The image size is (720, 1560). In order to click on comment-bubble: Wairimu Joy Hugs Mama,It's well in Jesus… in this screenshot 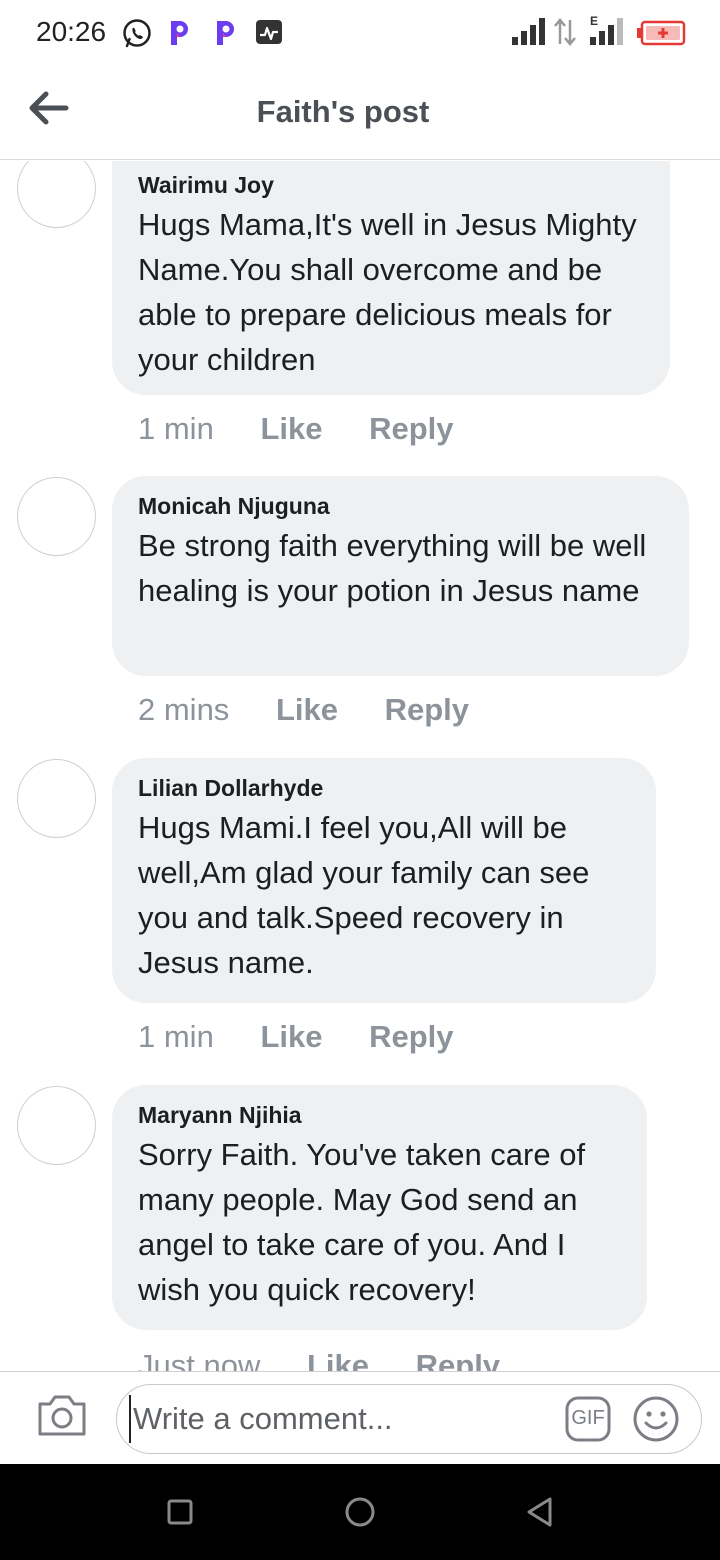, I will do `click(391, 278)`.